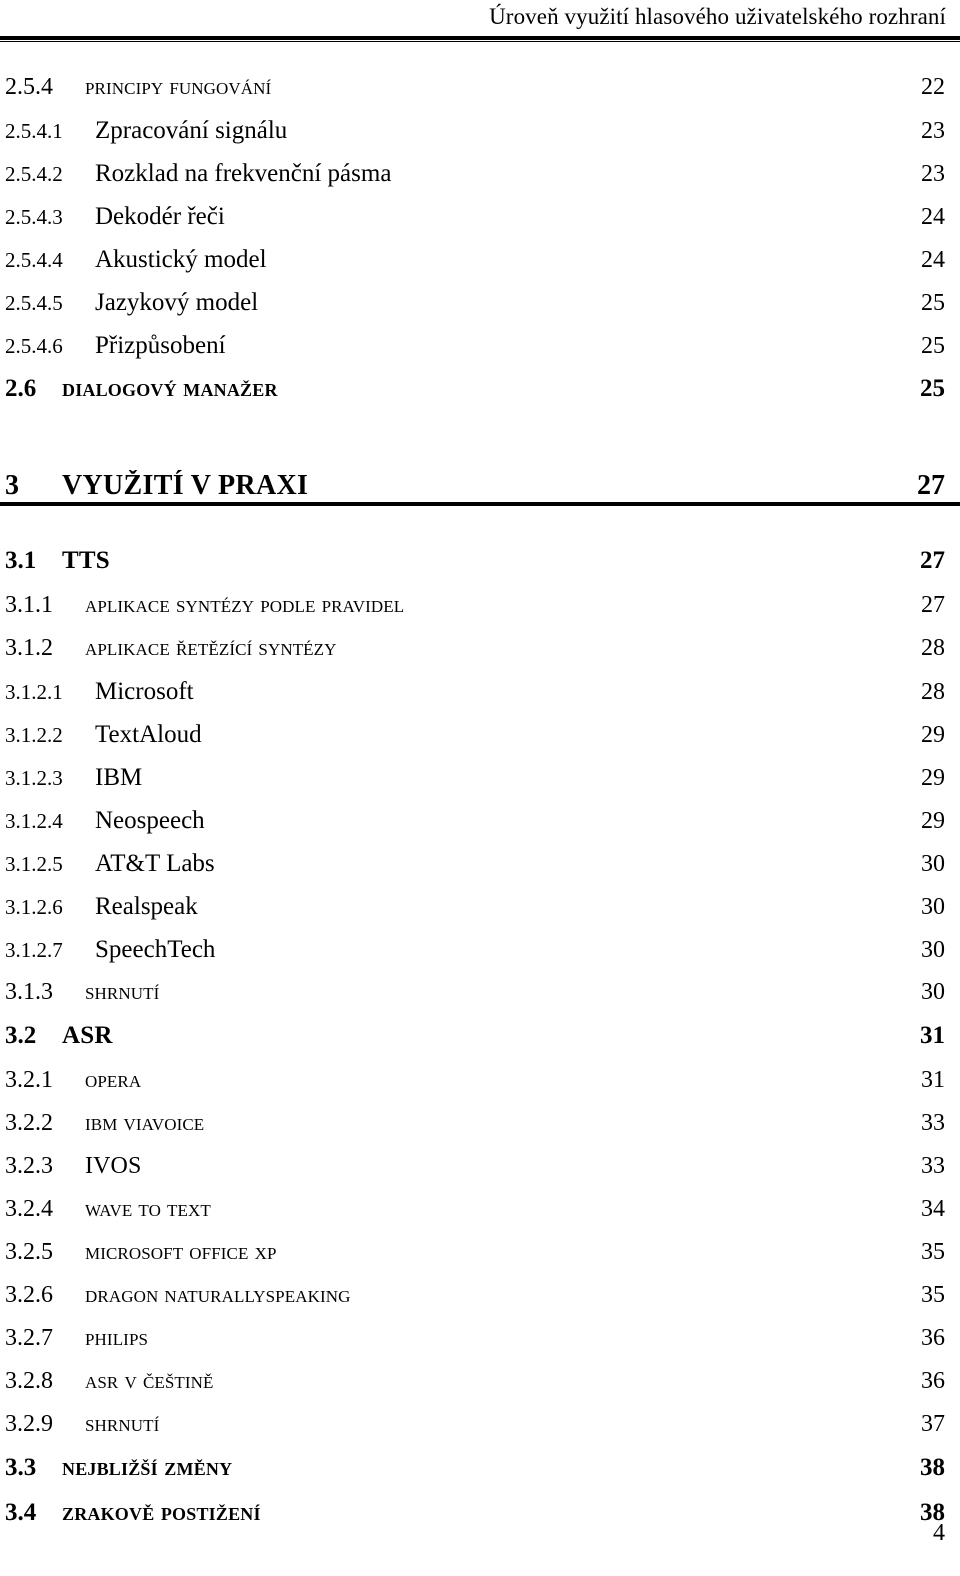  Describe the element at coordinates (160, 216) in the screenshot. I see `toc-entry-label: Dekodér řeči` at that location.